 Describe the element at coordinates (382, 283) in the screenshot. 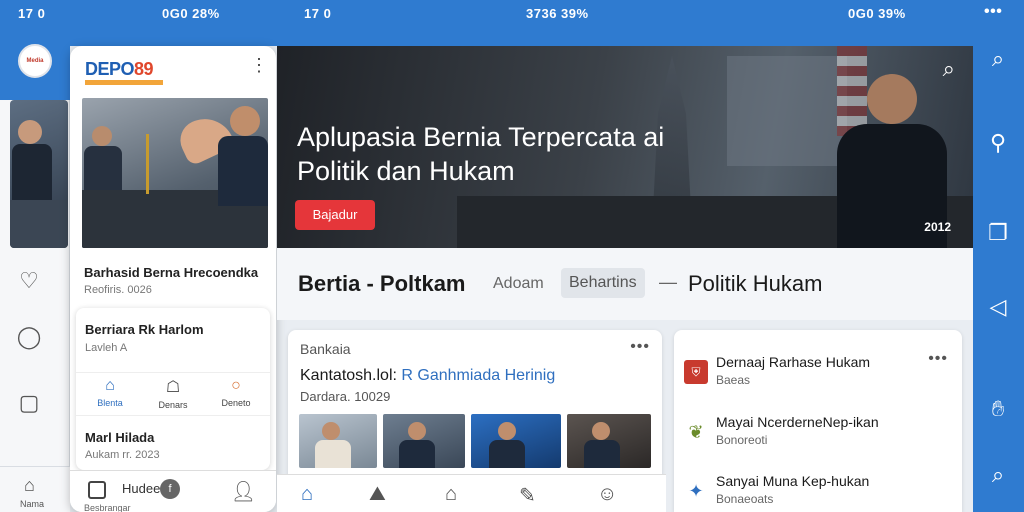

I see `section-title: Bertia - Poltkam` at that location.